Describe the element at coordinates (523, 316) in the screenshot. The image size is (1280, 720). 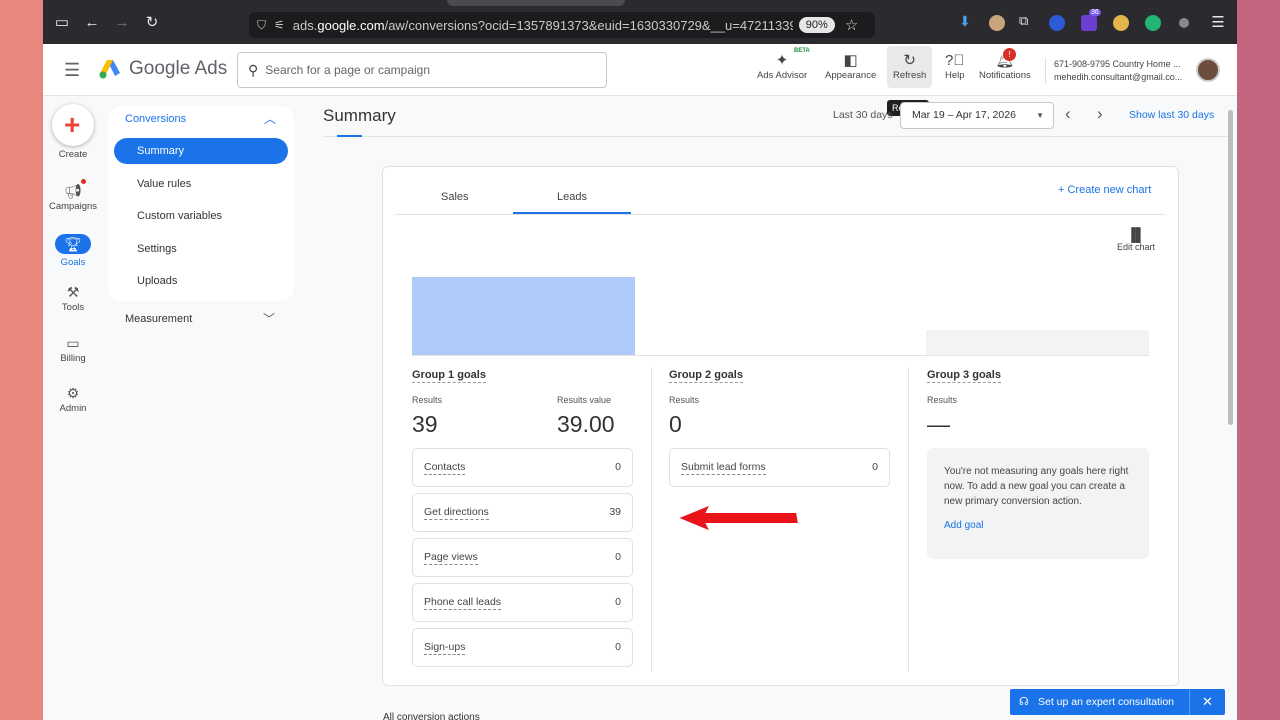
I see `group1-bar` at that location.